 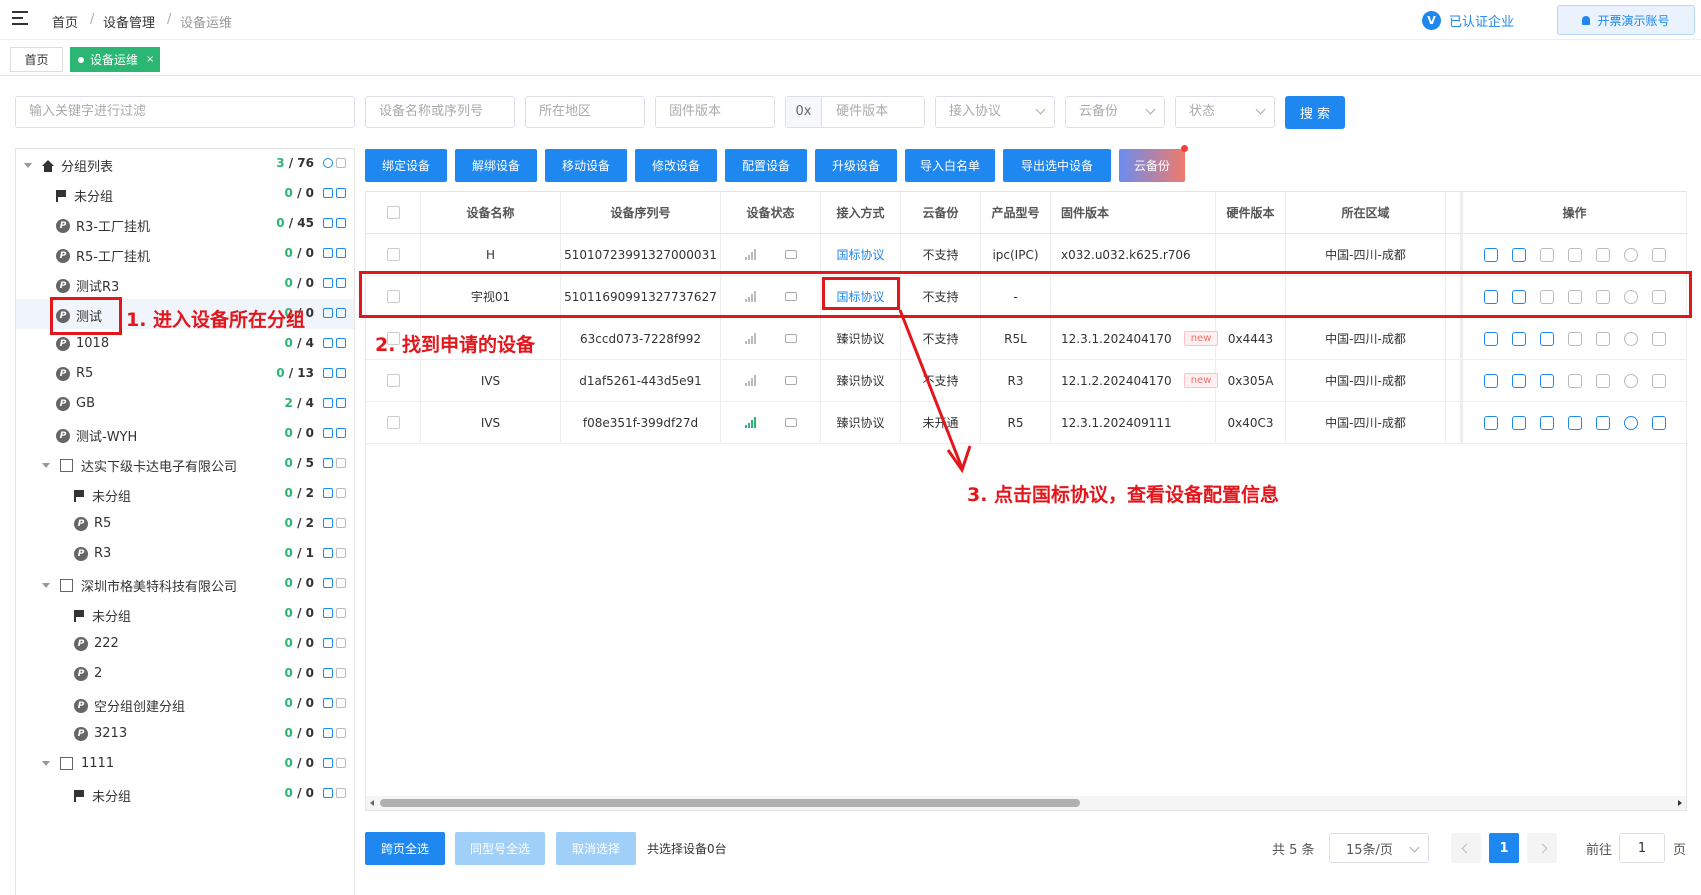 I want to click on region-input: 所在地区, so click(x=585, y=112).